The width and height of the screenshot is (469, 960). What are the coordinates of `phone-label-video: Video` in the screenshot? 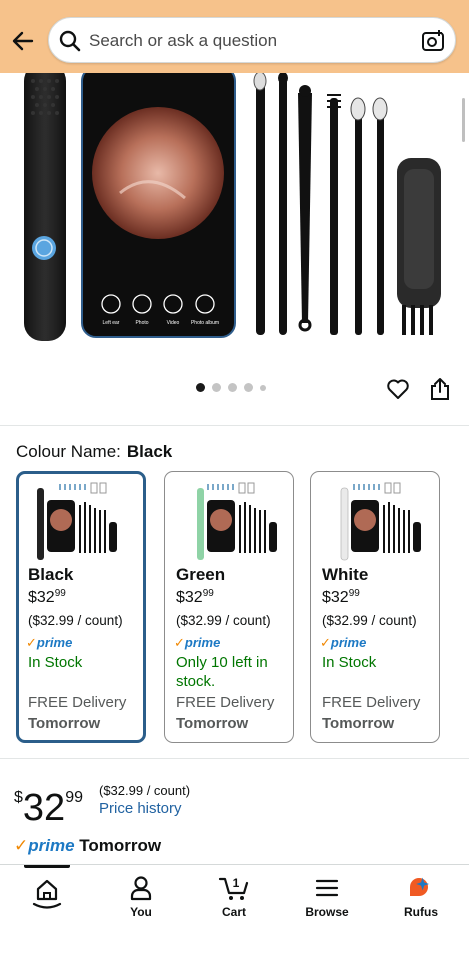 It's located at (173, 323).